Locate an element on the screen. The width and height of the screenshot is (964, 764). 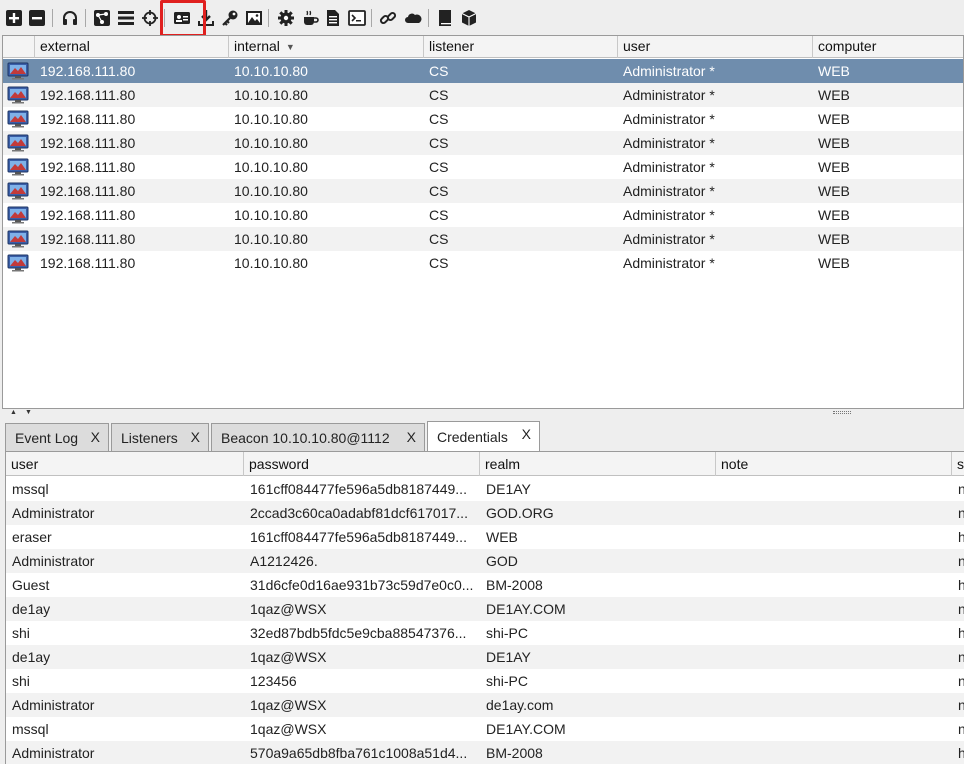
document-icon is located at coordinates (333, 18).